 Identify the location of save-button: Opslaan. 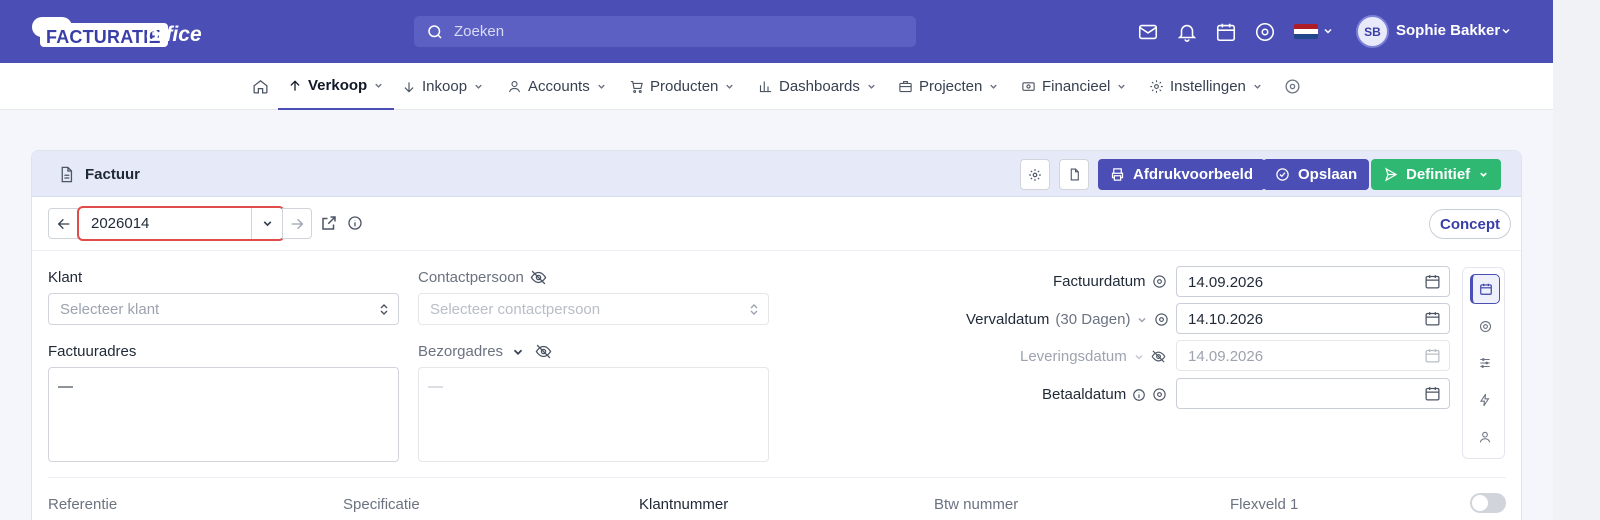
(1316, 174).